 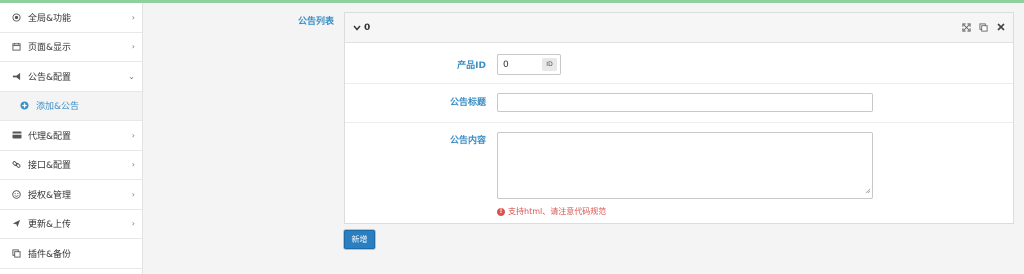 I want to click on sidebar-item-label: 授权&管理, so click(x=50, y=195).